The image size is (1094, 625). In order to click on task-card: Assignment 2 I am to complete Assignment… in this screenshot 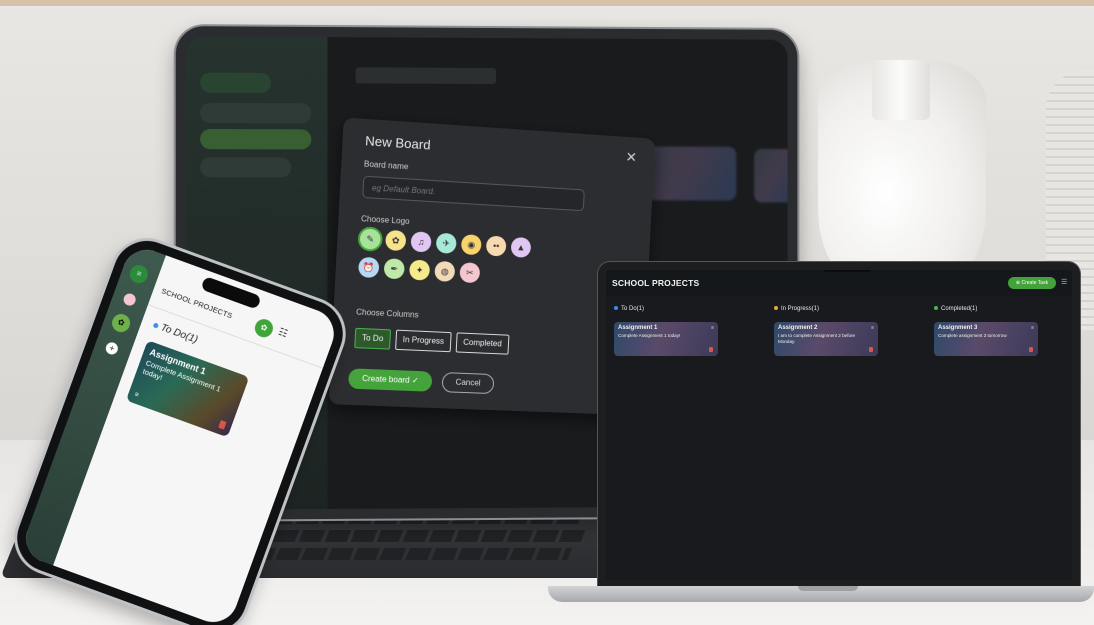, I will do `click(826, 339)`.